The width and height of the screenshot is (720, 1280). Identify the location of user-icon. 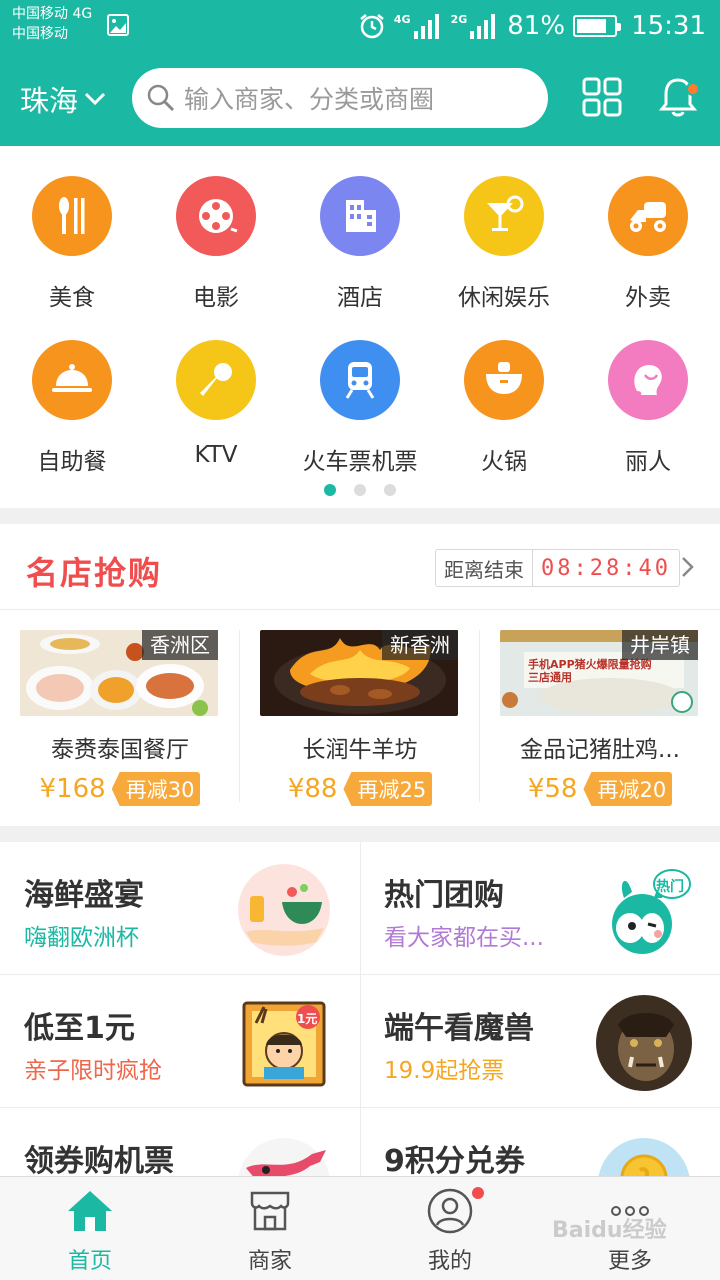
(450, 1211).